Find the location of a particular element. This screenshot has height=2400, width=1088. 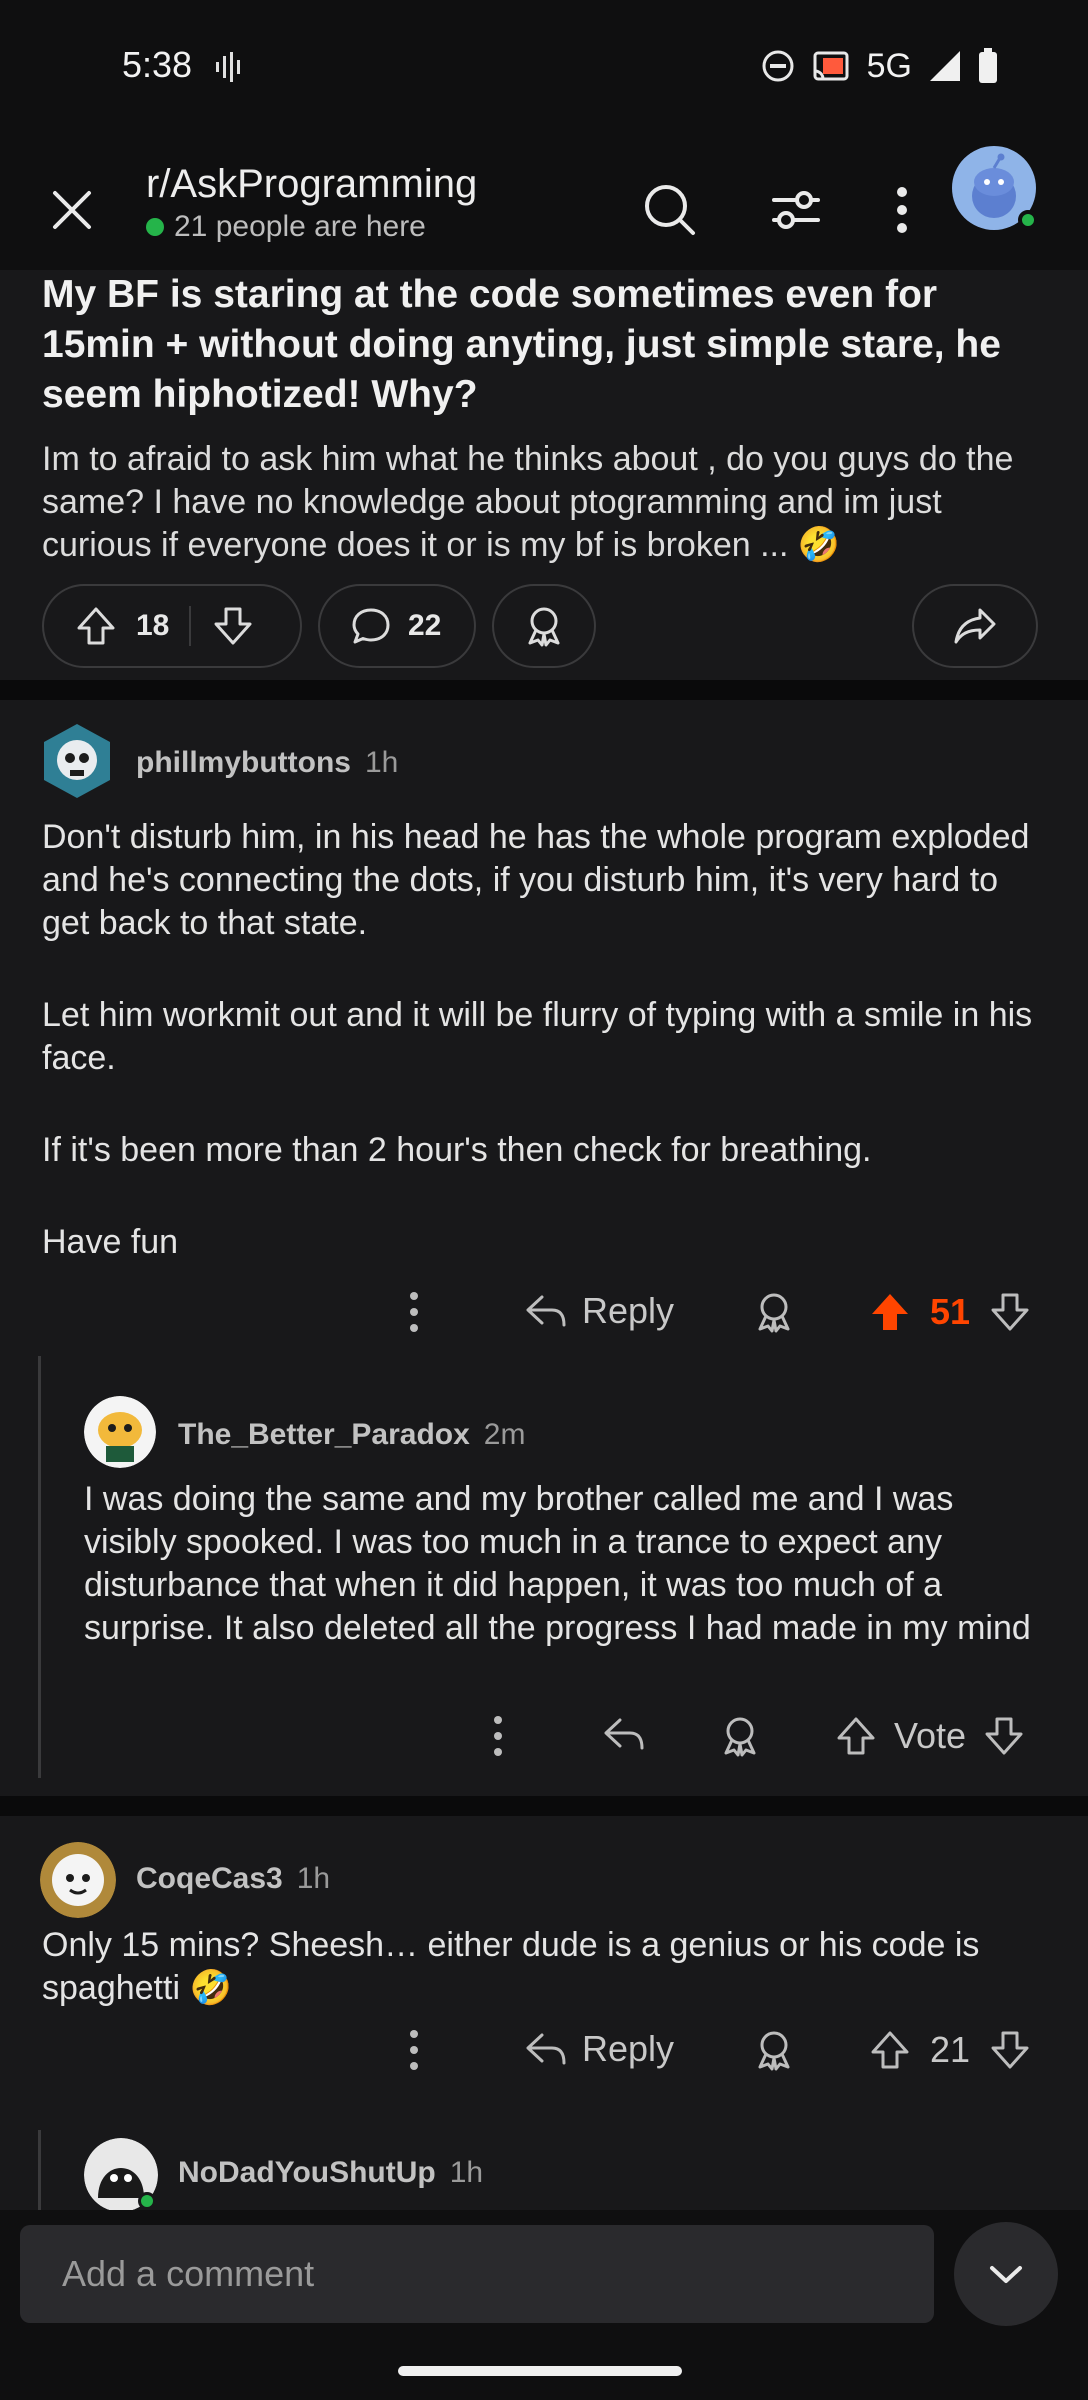

status-time: 5:38 is located at coordinates (157, 64).